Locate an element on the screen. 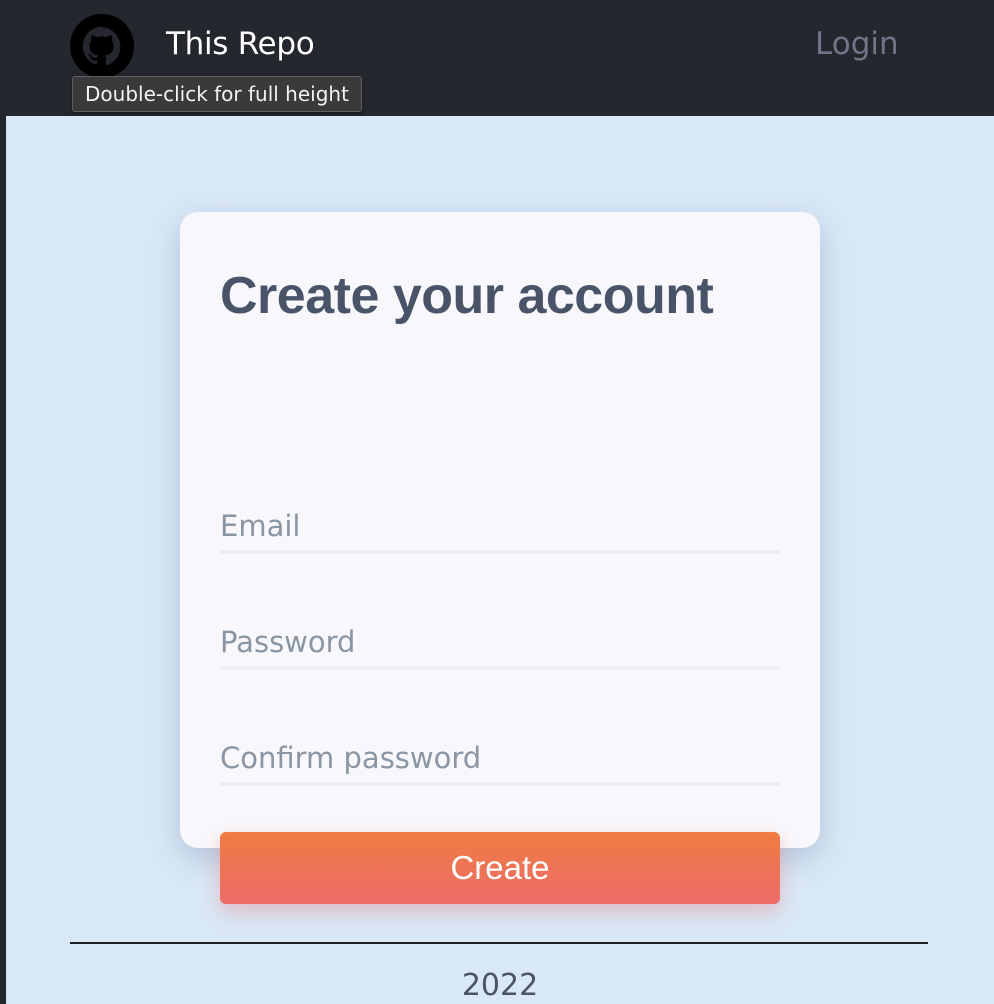  footer-divider is located at coordinates (499, 943).